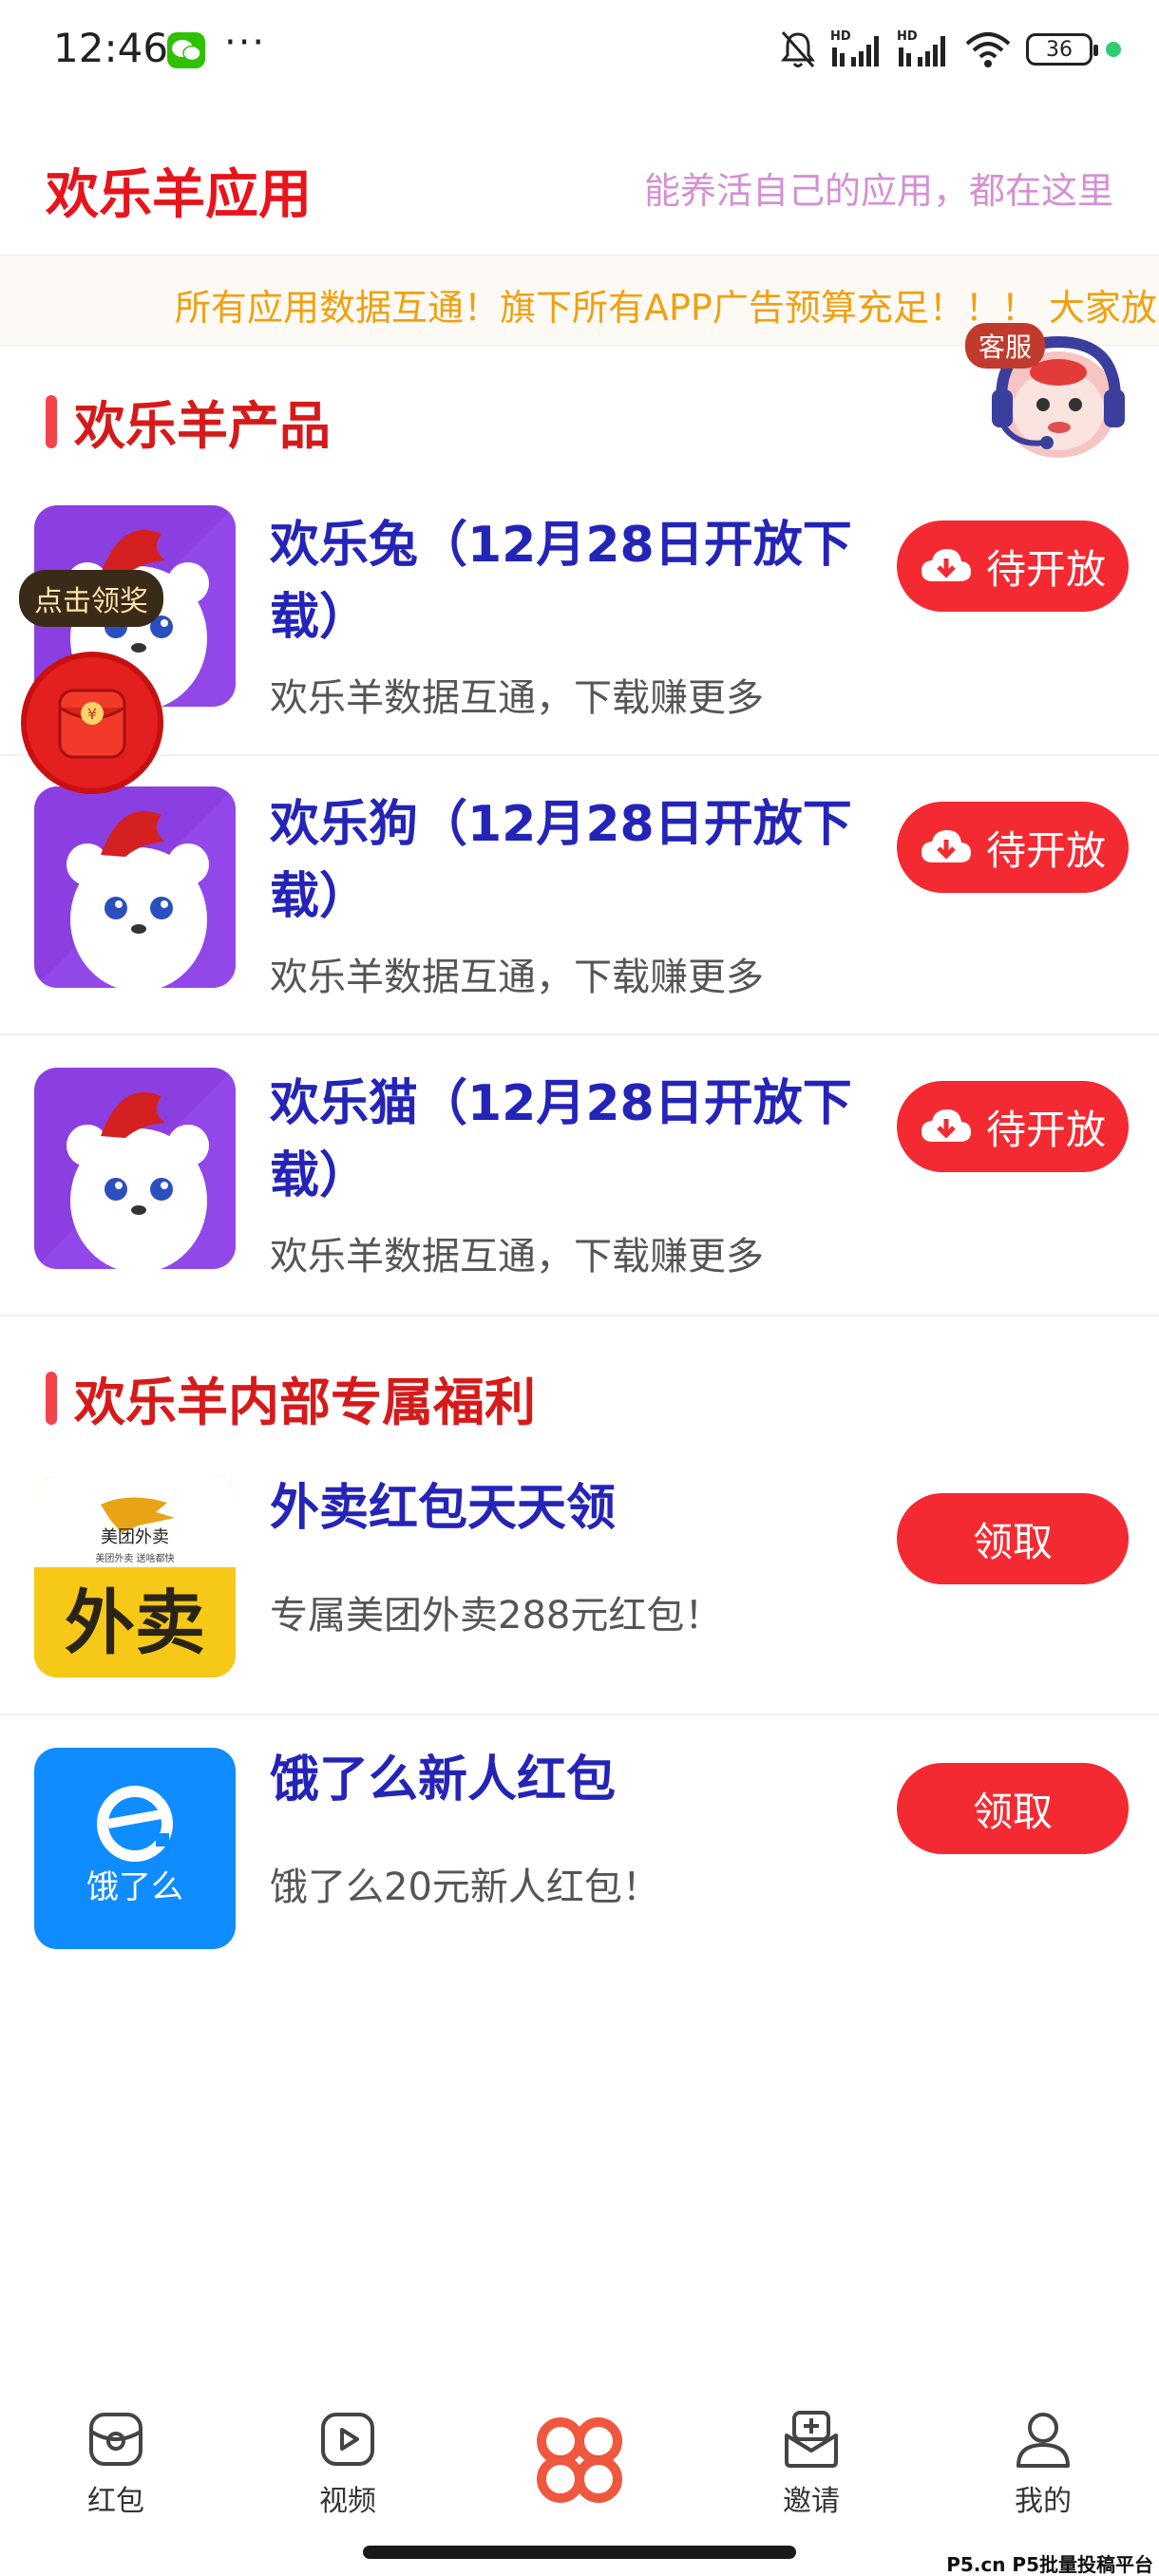  I want to click on red-packet-nav-icon, so click(115, 2439).